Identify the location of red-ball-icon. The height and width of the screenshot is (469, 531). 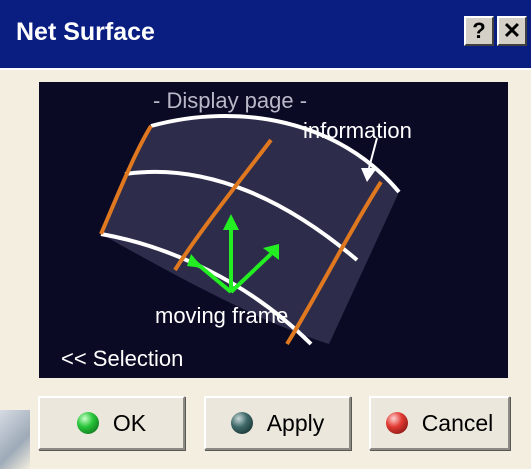
(396, 423).